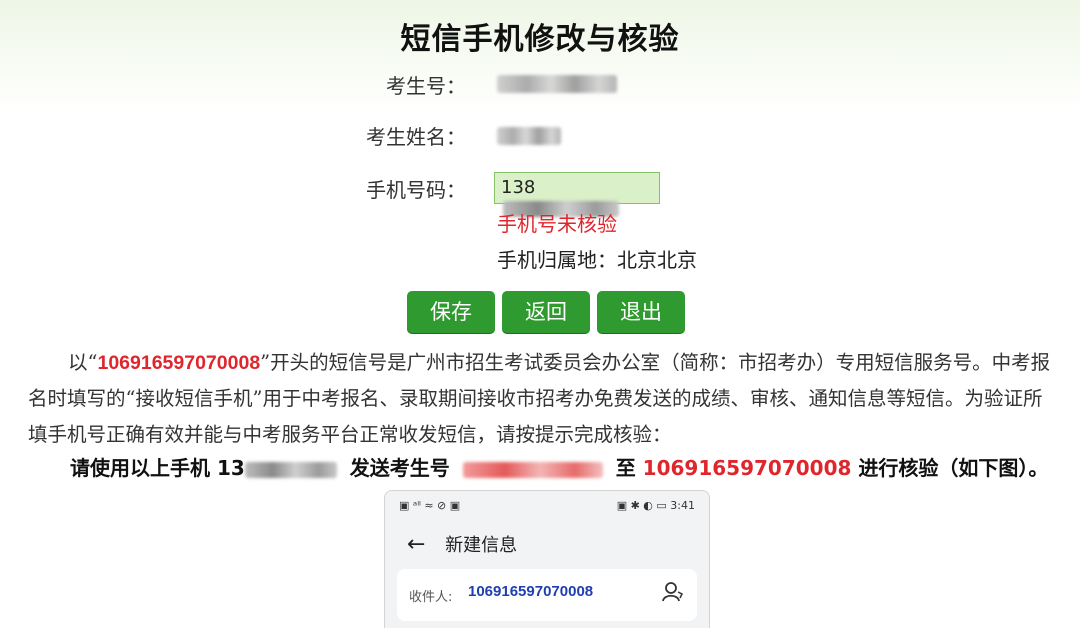  What do you see at coordinates (416, 544) in the screenshot?
I see `back-arrow-icon: ←` at bounding box center [416, 544].